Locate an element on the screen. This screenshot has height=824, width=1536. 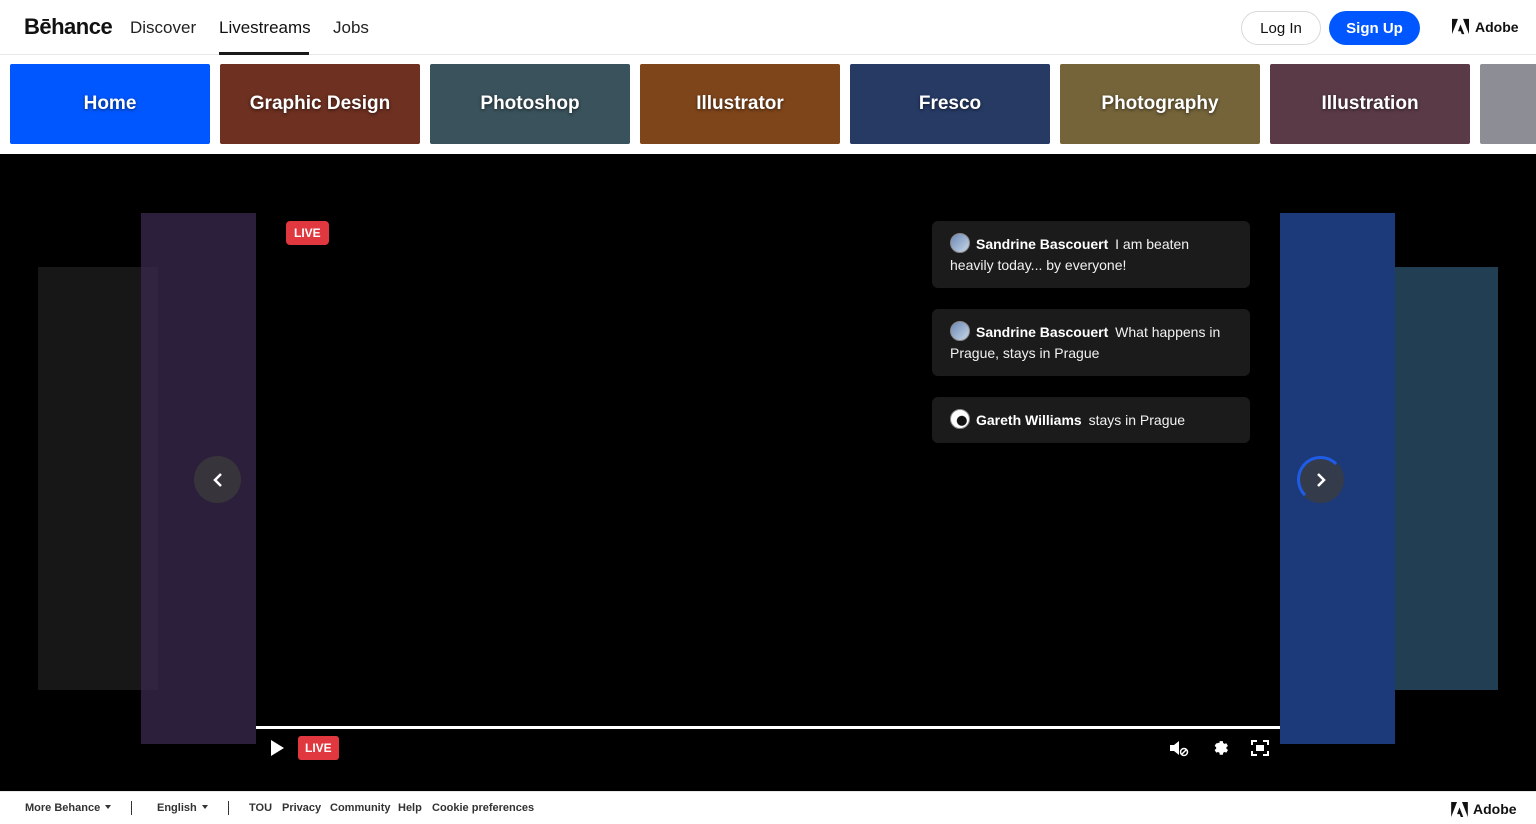
muted-speaker-icon is located at coordinates (1179, 749).